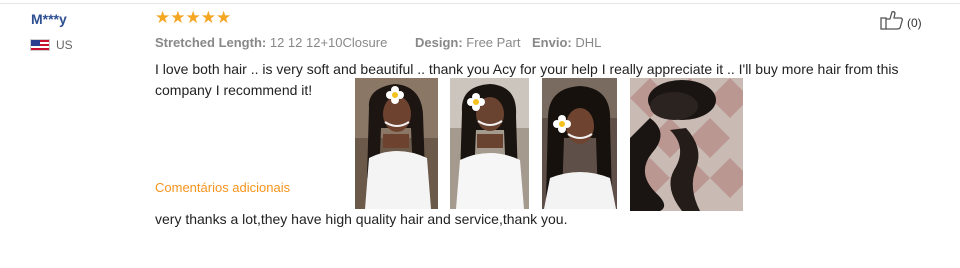  What do you see at coordinates (480, 3) in the screenshot?
I see `divider` at bounding box center [480, 3].